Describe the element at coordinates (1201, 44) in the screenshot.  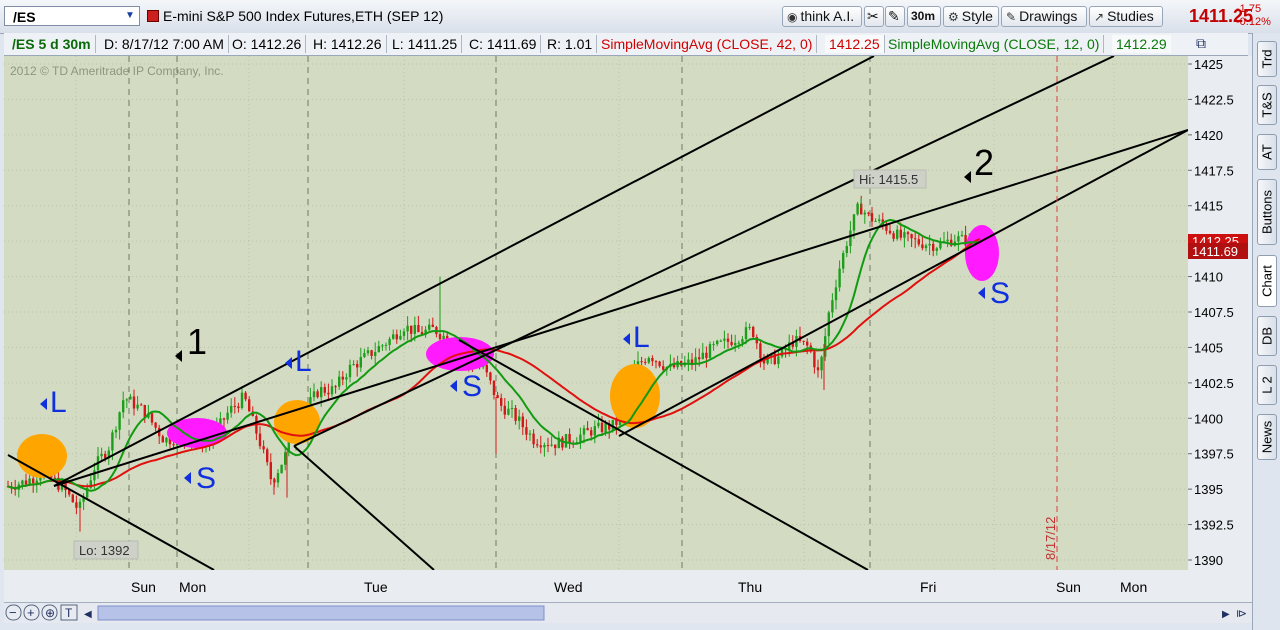
I see `chart-settings-icon: ⧉` at that location.